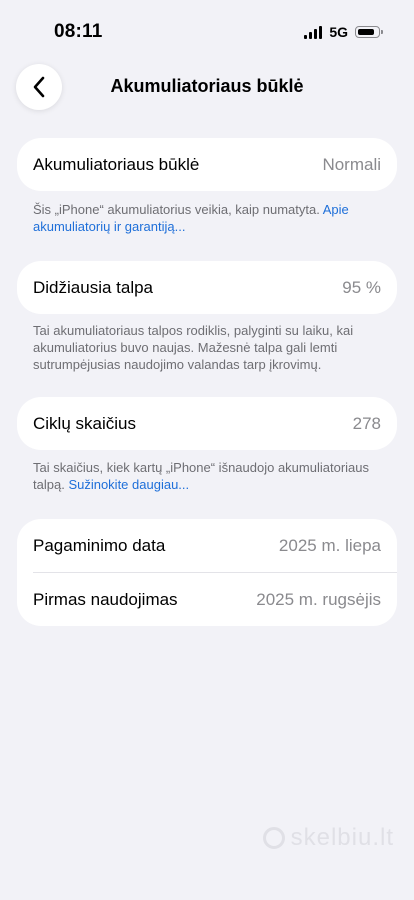  I want to click on cycle-count-value: 278, so click(366, 423).